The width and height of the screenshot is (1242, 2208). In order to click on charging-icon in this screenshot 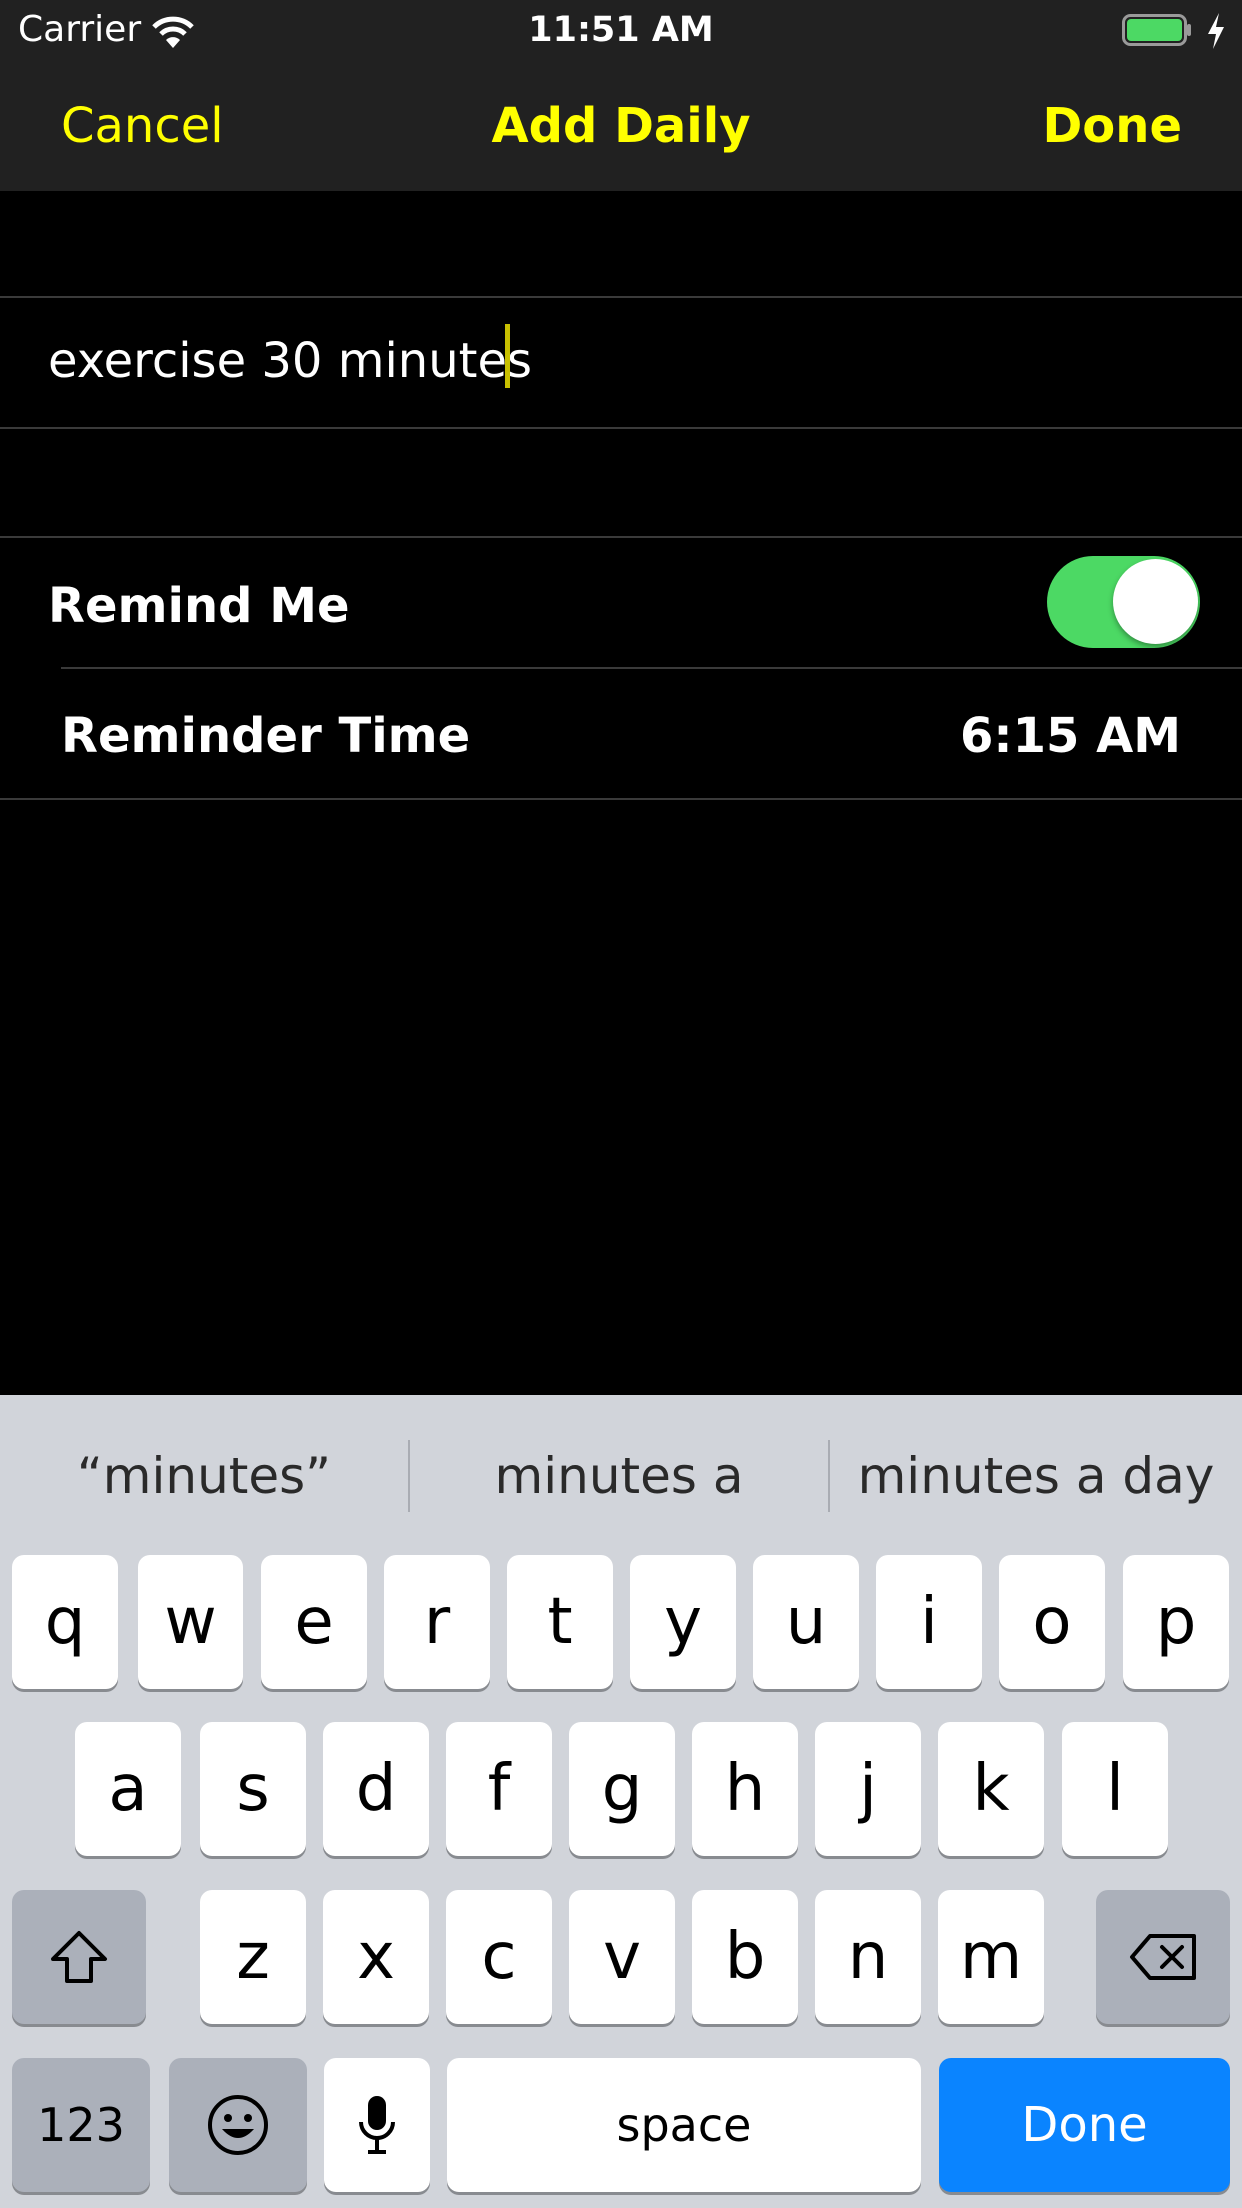, I will do `click(1216, 31)`.